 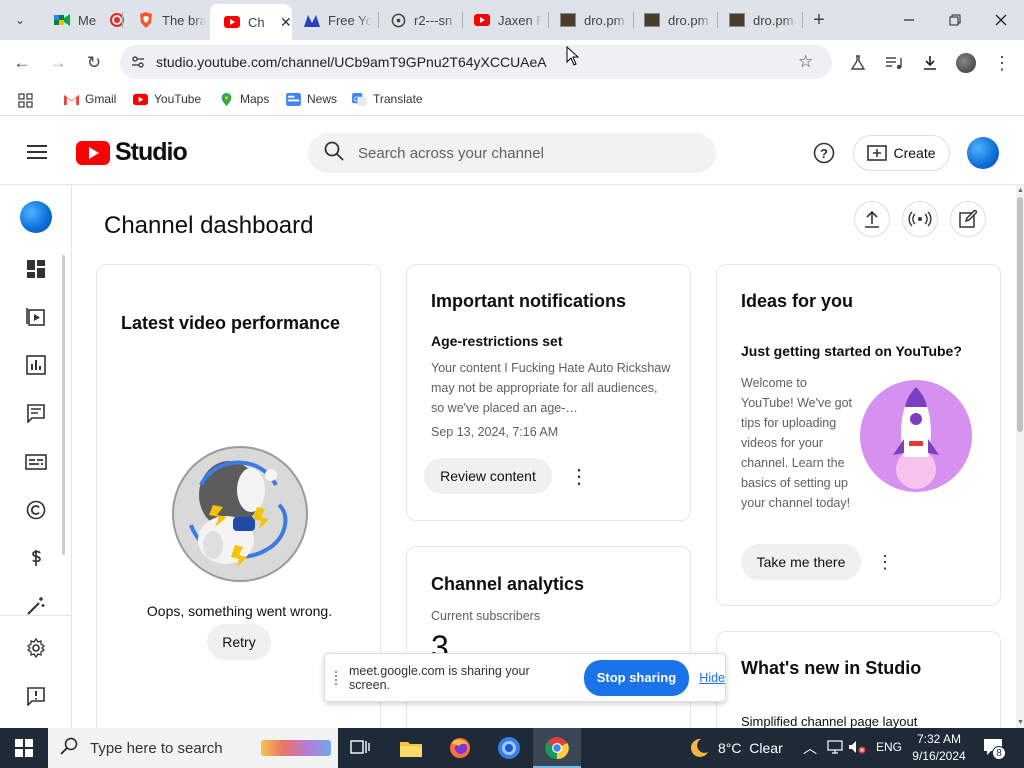 What do you see at coordinates (251, 22) in the screenshot?
I see `tab-channel-active: Ch ✕` at bounding box center [251, 22].